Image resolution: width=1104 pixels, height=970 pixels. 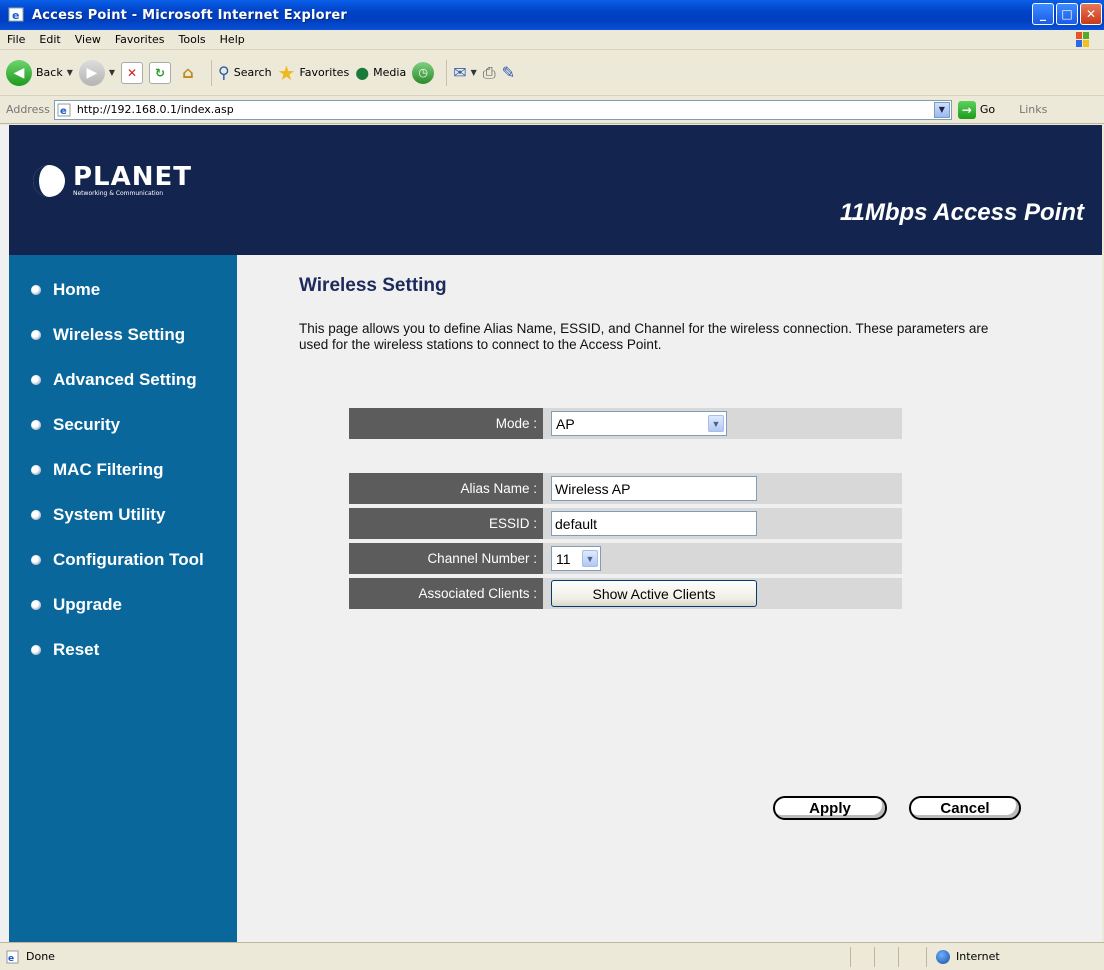 What do you see at coordinates (446, 488) in the screenshot?
I see `alias-label: Alias Name :` at bounding box center [446, 488].